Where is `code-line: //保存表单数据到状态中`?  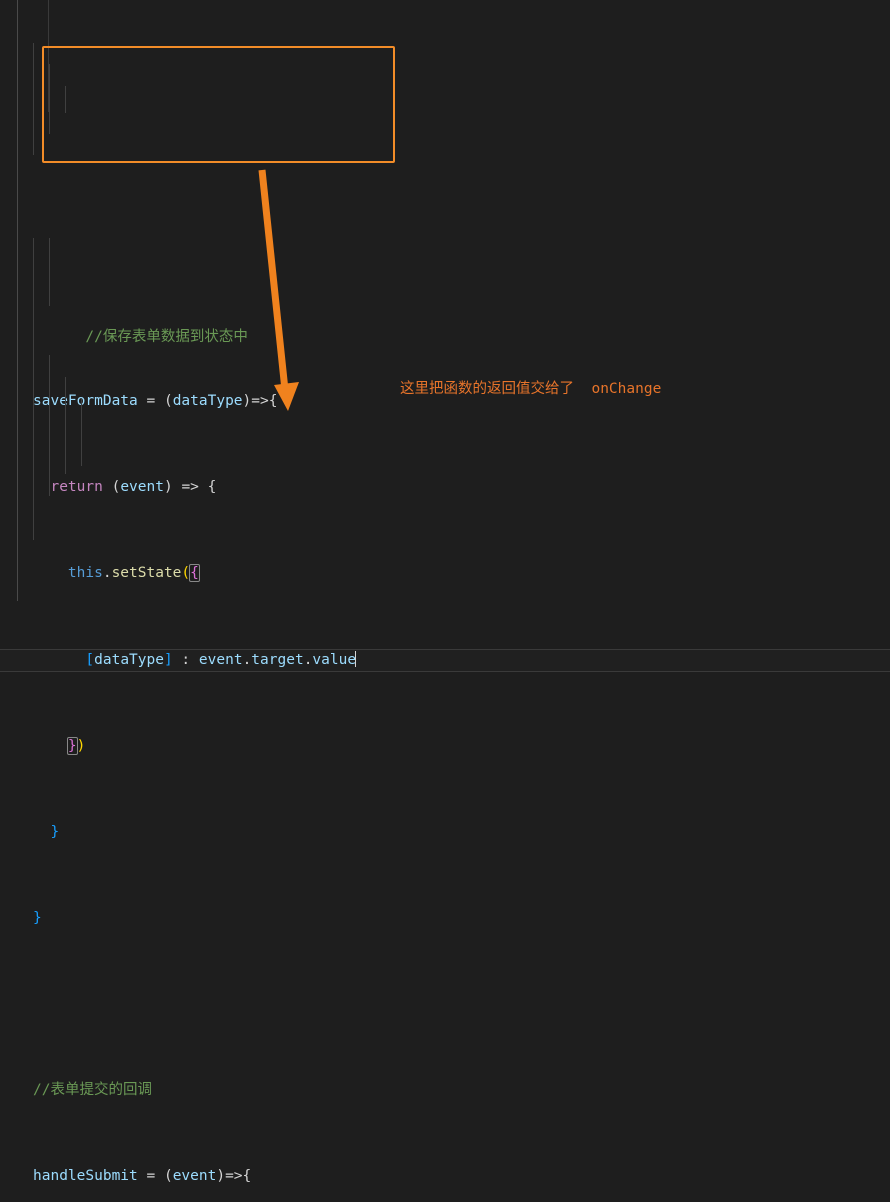 code-line: //保存表单数据到状态中 is located at coordinates (445, 323).